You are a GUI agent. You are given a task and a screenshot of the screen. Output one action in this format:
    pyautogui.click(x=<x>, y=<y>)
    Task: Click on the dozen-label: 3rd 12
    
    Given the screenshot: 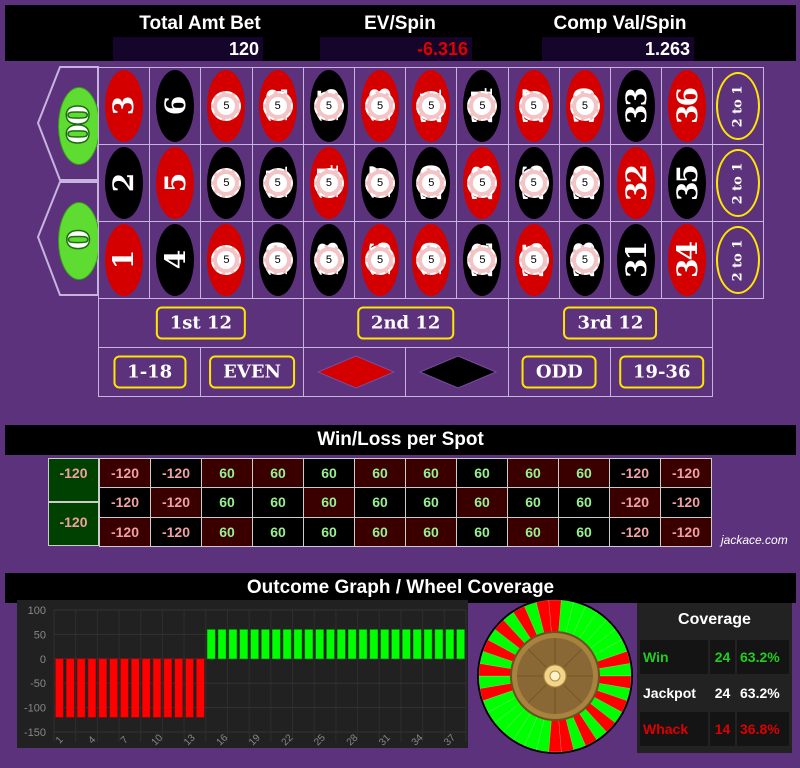 What is the action you would take?
    pyautogui.click(x=610, y=323)
    